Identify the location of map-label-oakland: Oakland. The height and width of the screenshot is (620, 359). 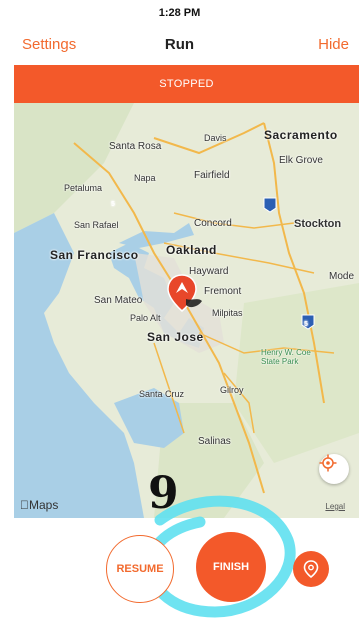
(191, 250).